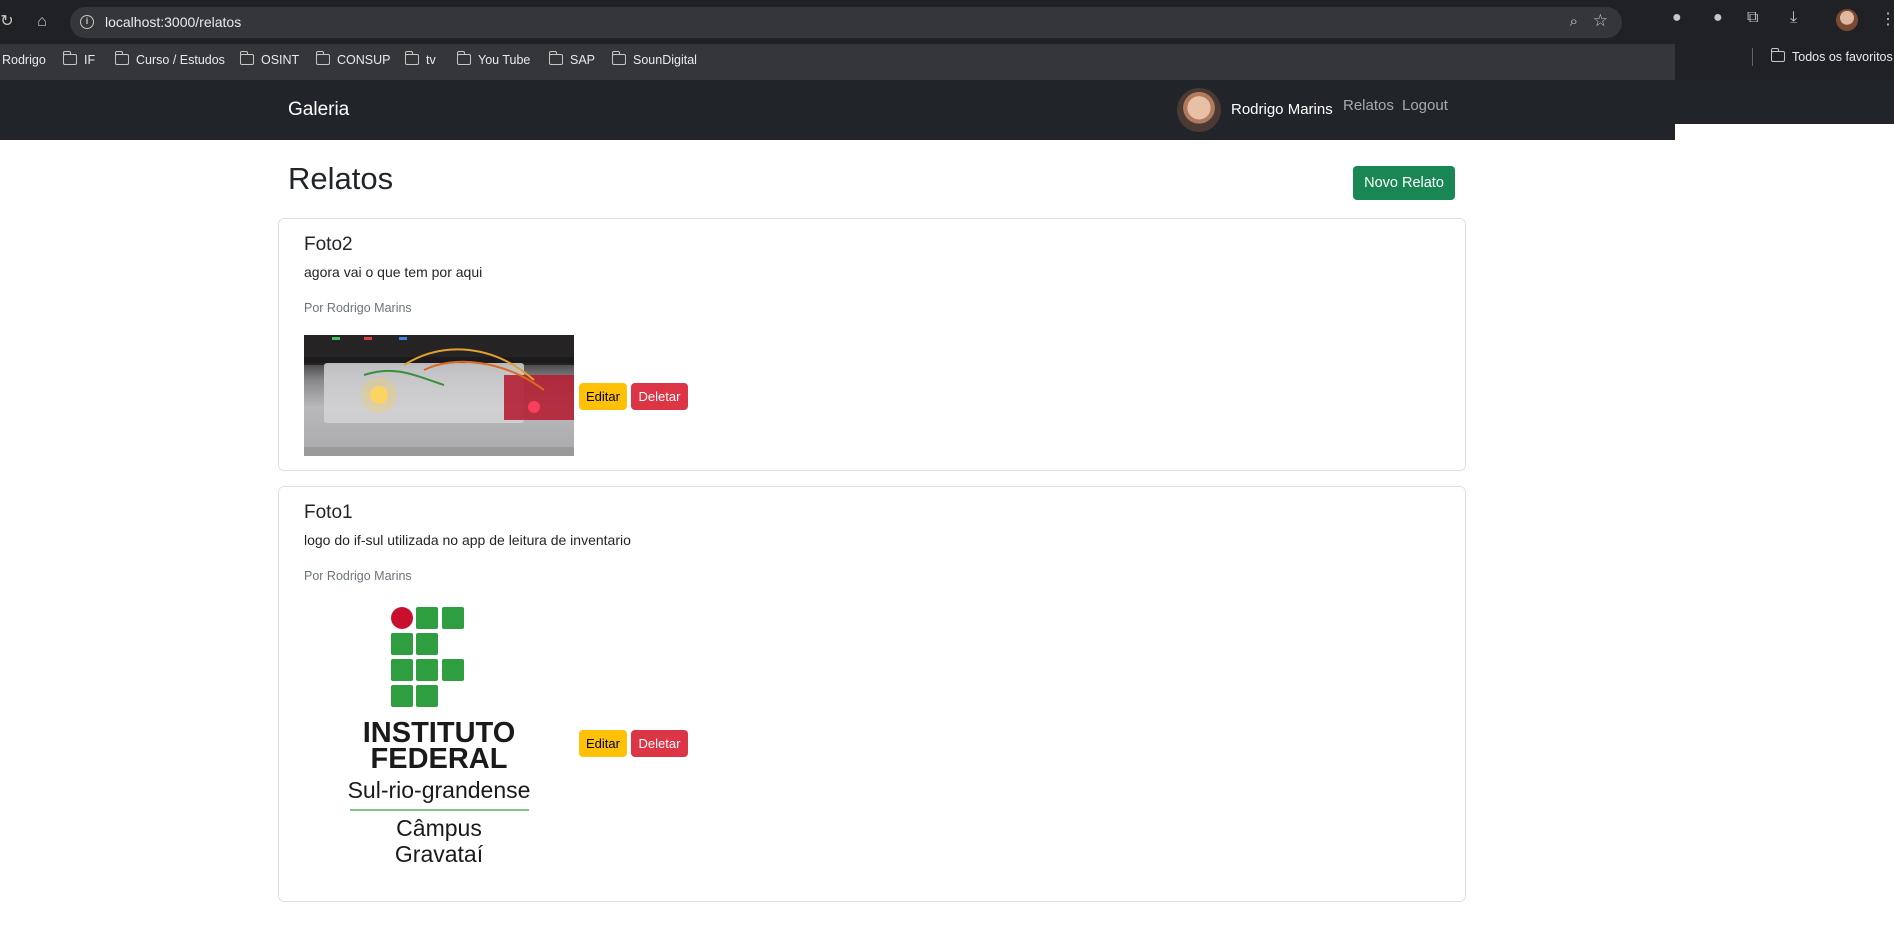 This screenshot has width=1894, height=934. Describe the element at coordinates (352, 59) in the screenshot. I see `bookmark-consup: CONSUP` at that location.